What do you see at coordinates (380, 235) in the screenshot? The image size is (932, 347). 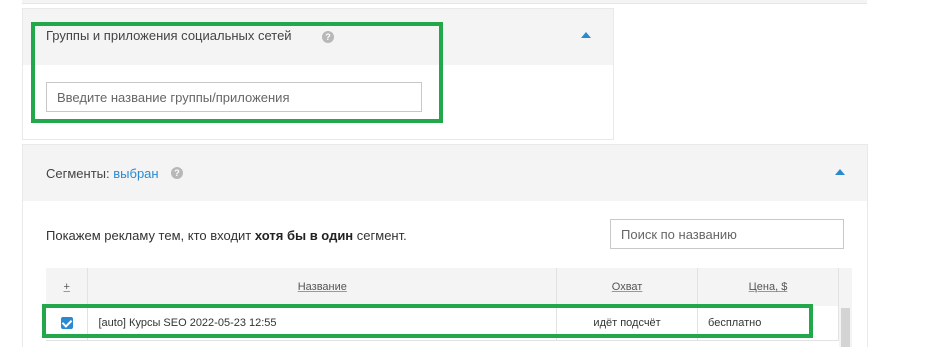 I see `description-after: сегмент.` at bounding box center [380, 235].